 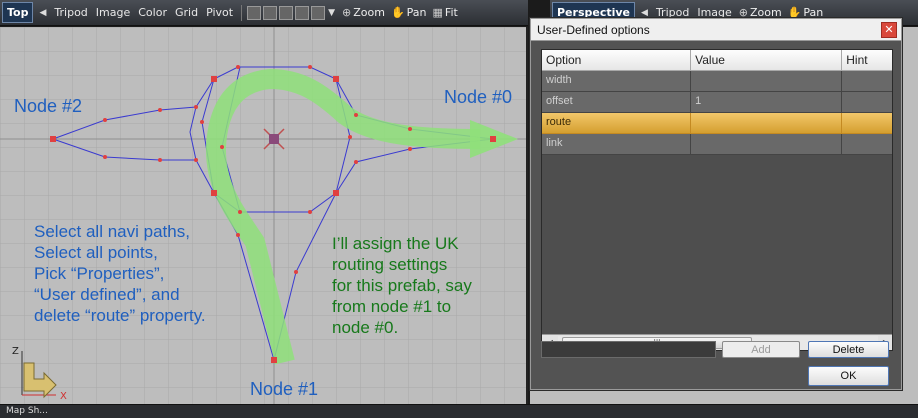 I want to click on render-mode-texture-icon, so click(x=286, y=12).